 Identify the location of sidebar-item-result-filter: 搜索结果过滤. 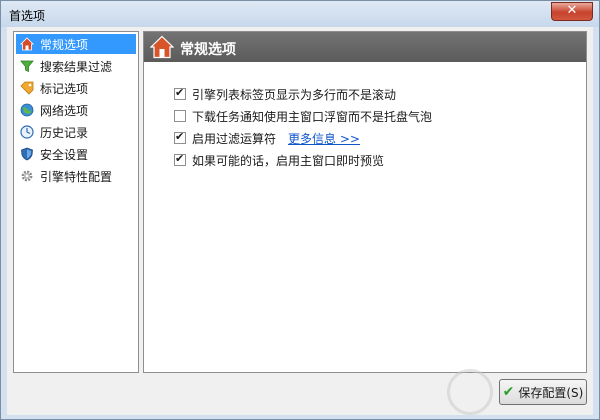
(76, 66).